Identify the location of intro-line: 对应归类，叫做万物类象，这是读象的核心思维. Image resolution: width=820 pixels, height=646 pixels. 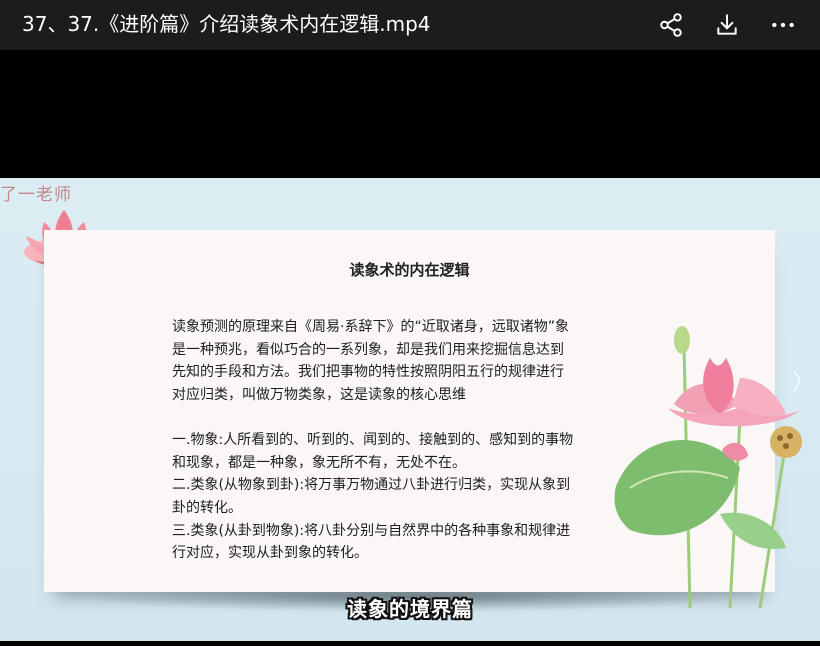
(319, 395).